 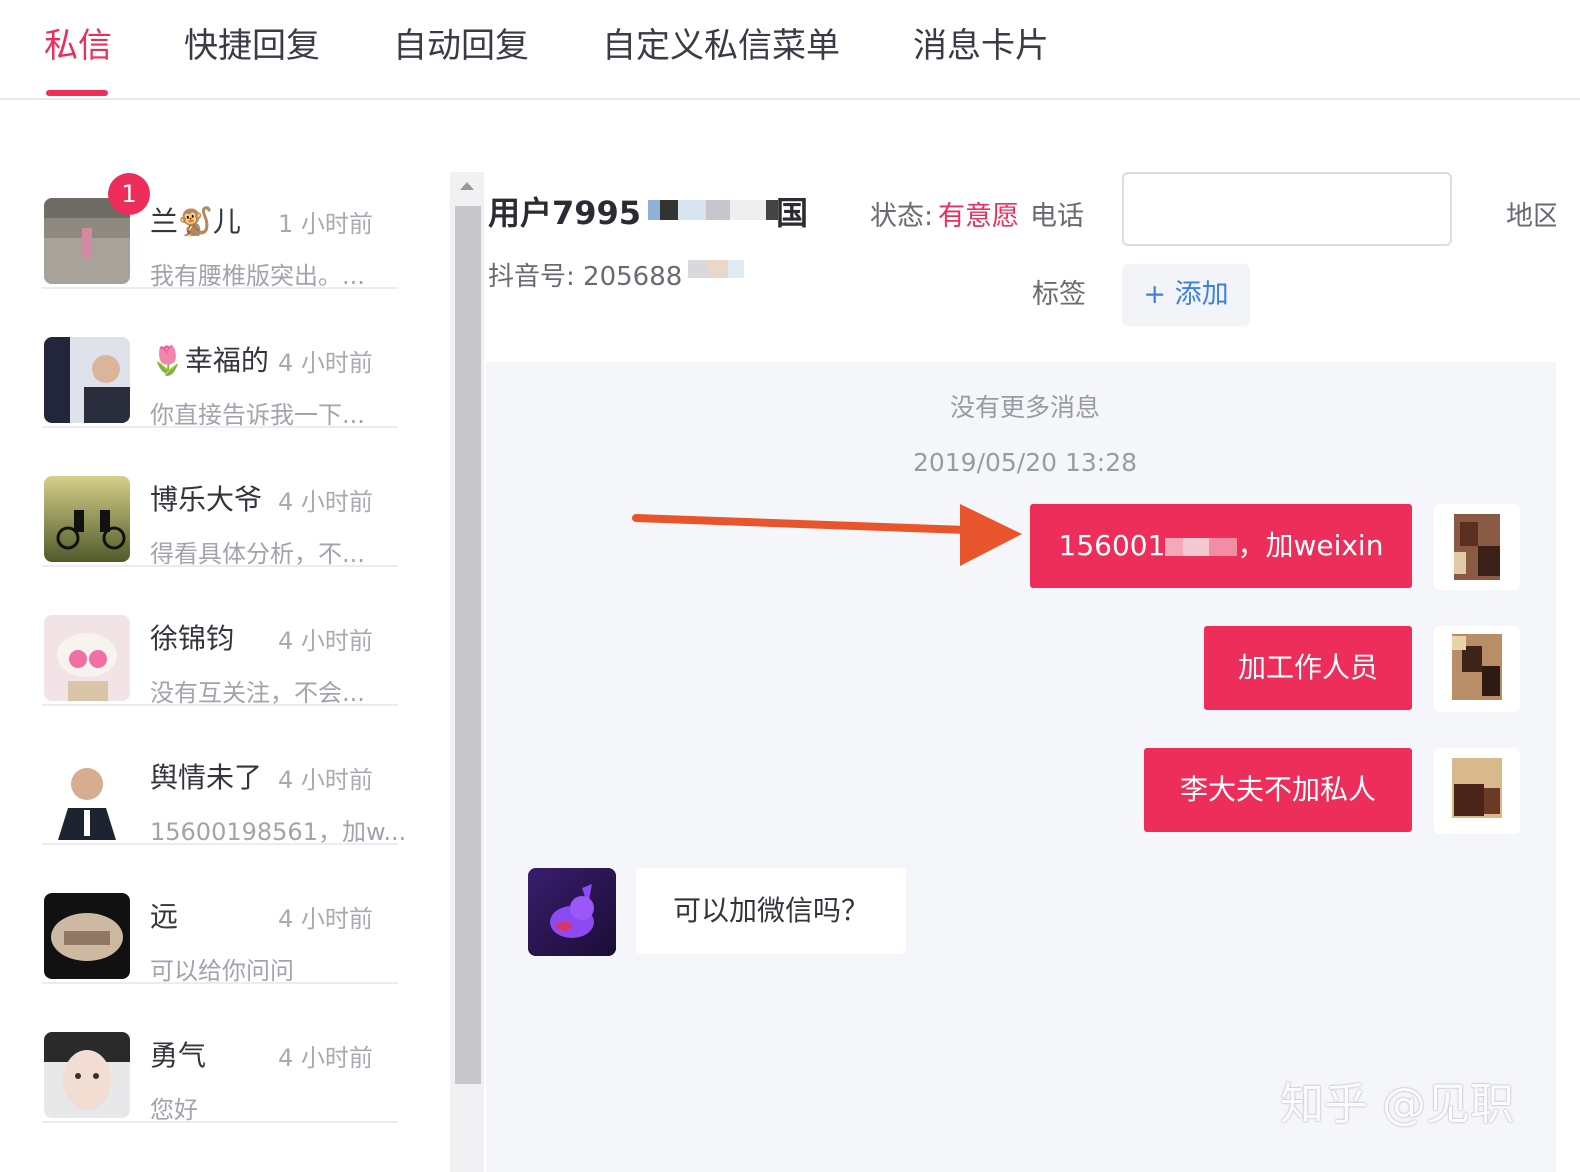 I want to click on right-edge, so click(x=1568, y=636).